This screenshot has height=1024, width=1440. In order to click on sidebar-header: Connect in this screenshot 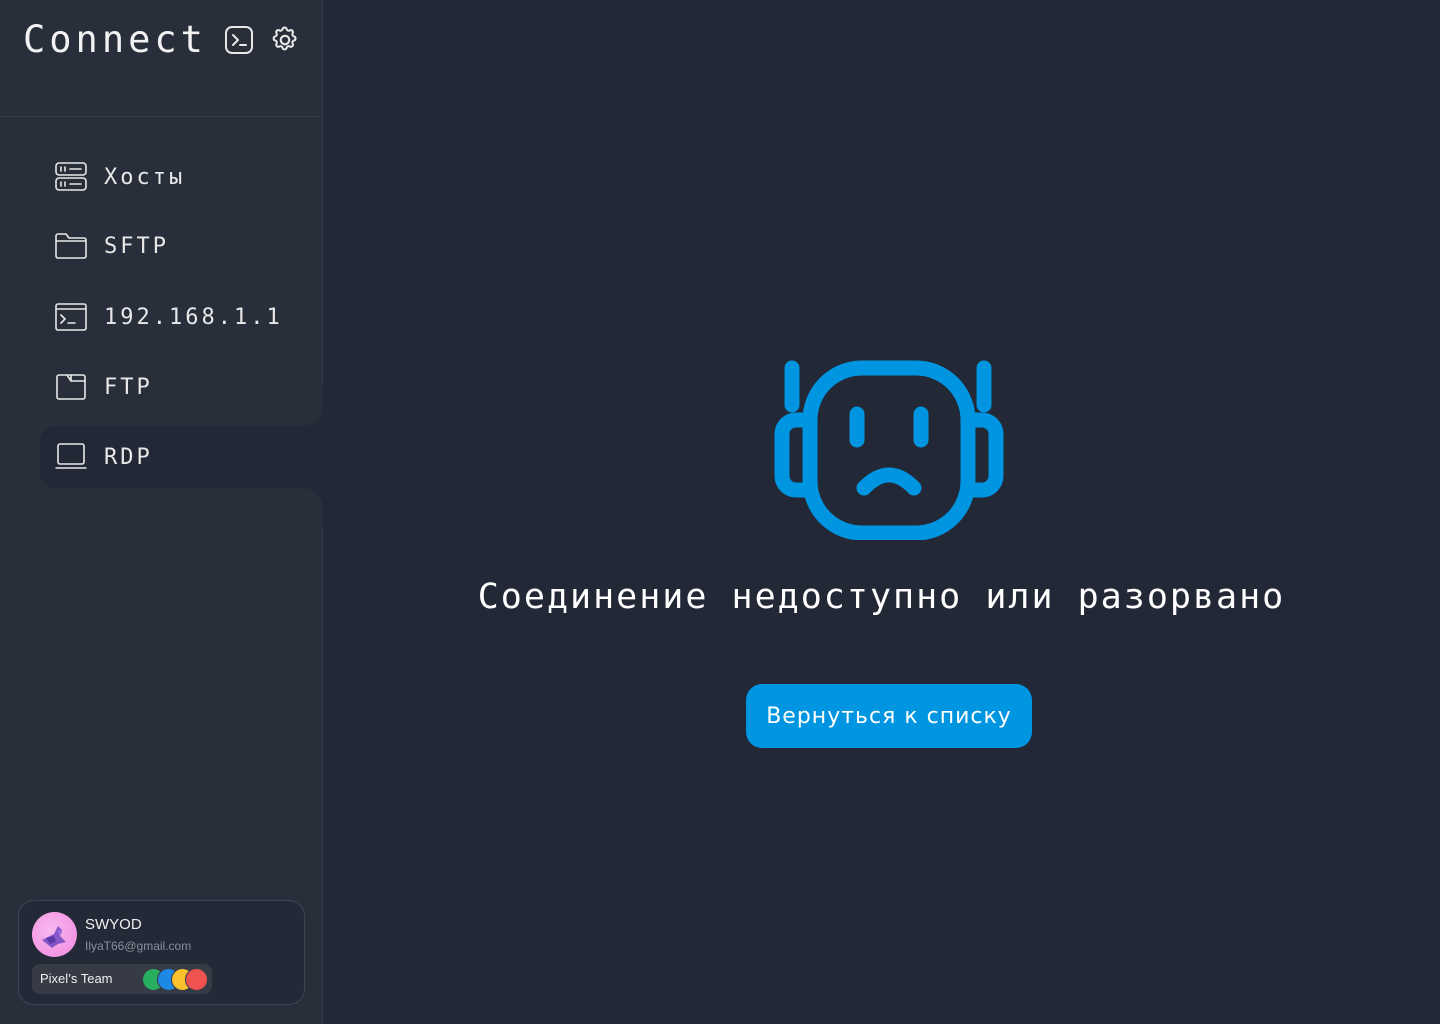, I will do `click(161, 58)`.